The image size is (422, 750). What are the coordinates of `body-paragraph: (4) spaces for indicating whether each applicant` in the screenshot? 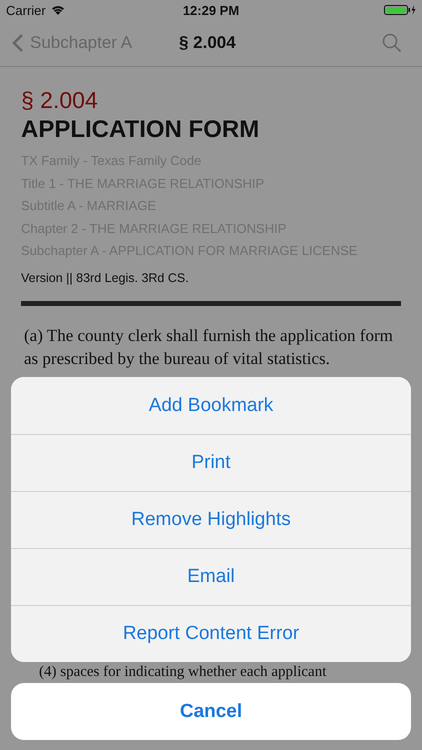 It's located at (183, 672).